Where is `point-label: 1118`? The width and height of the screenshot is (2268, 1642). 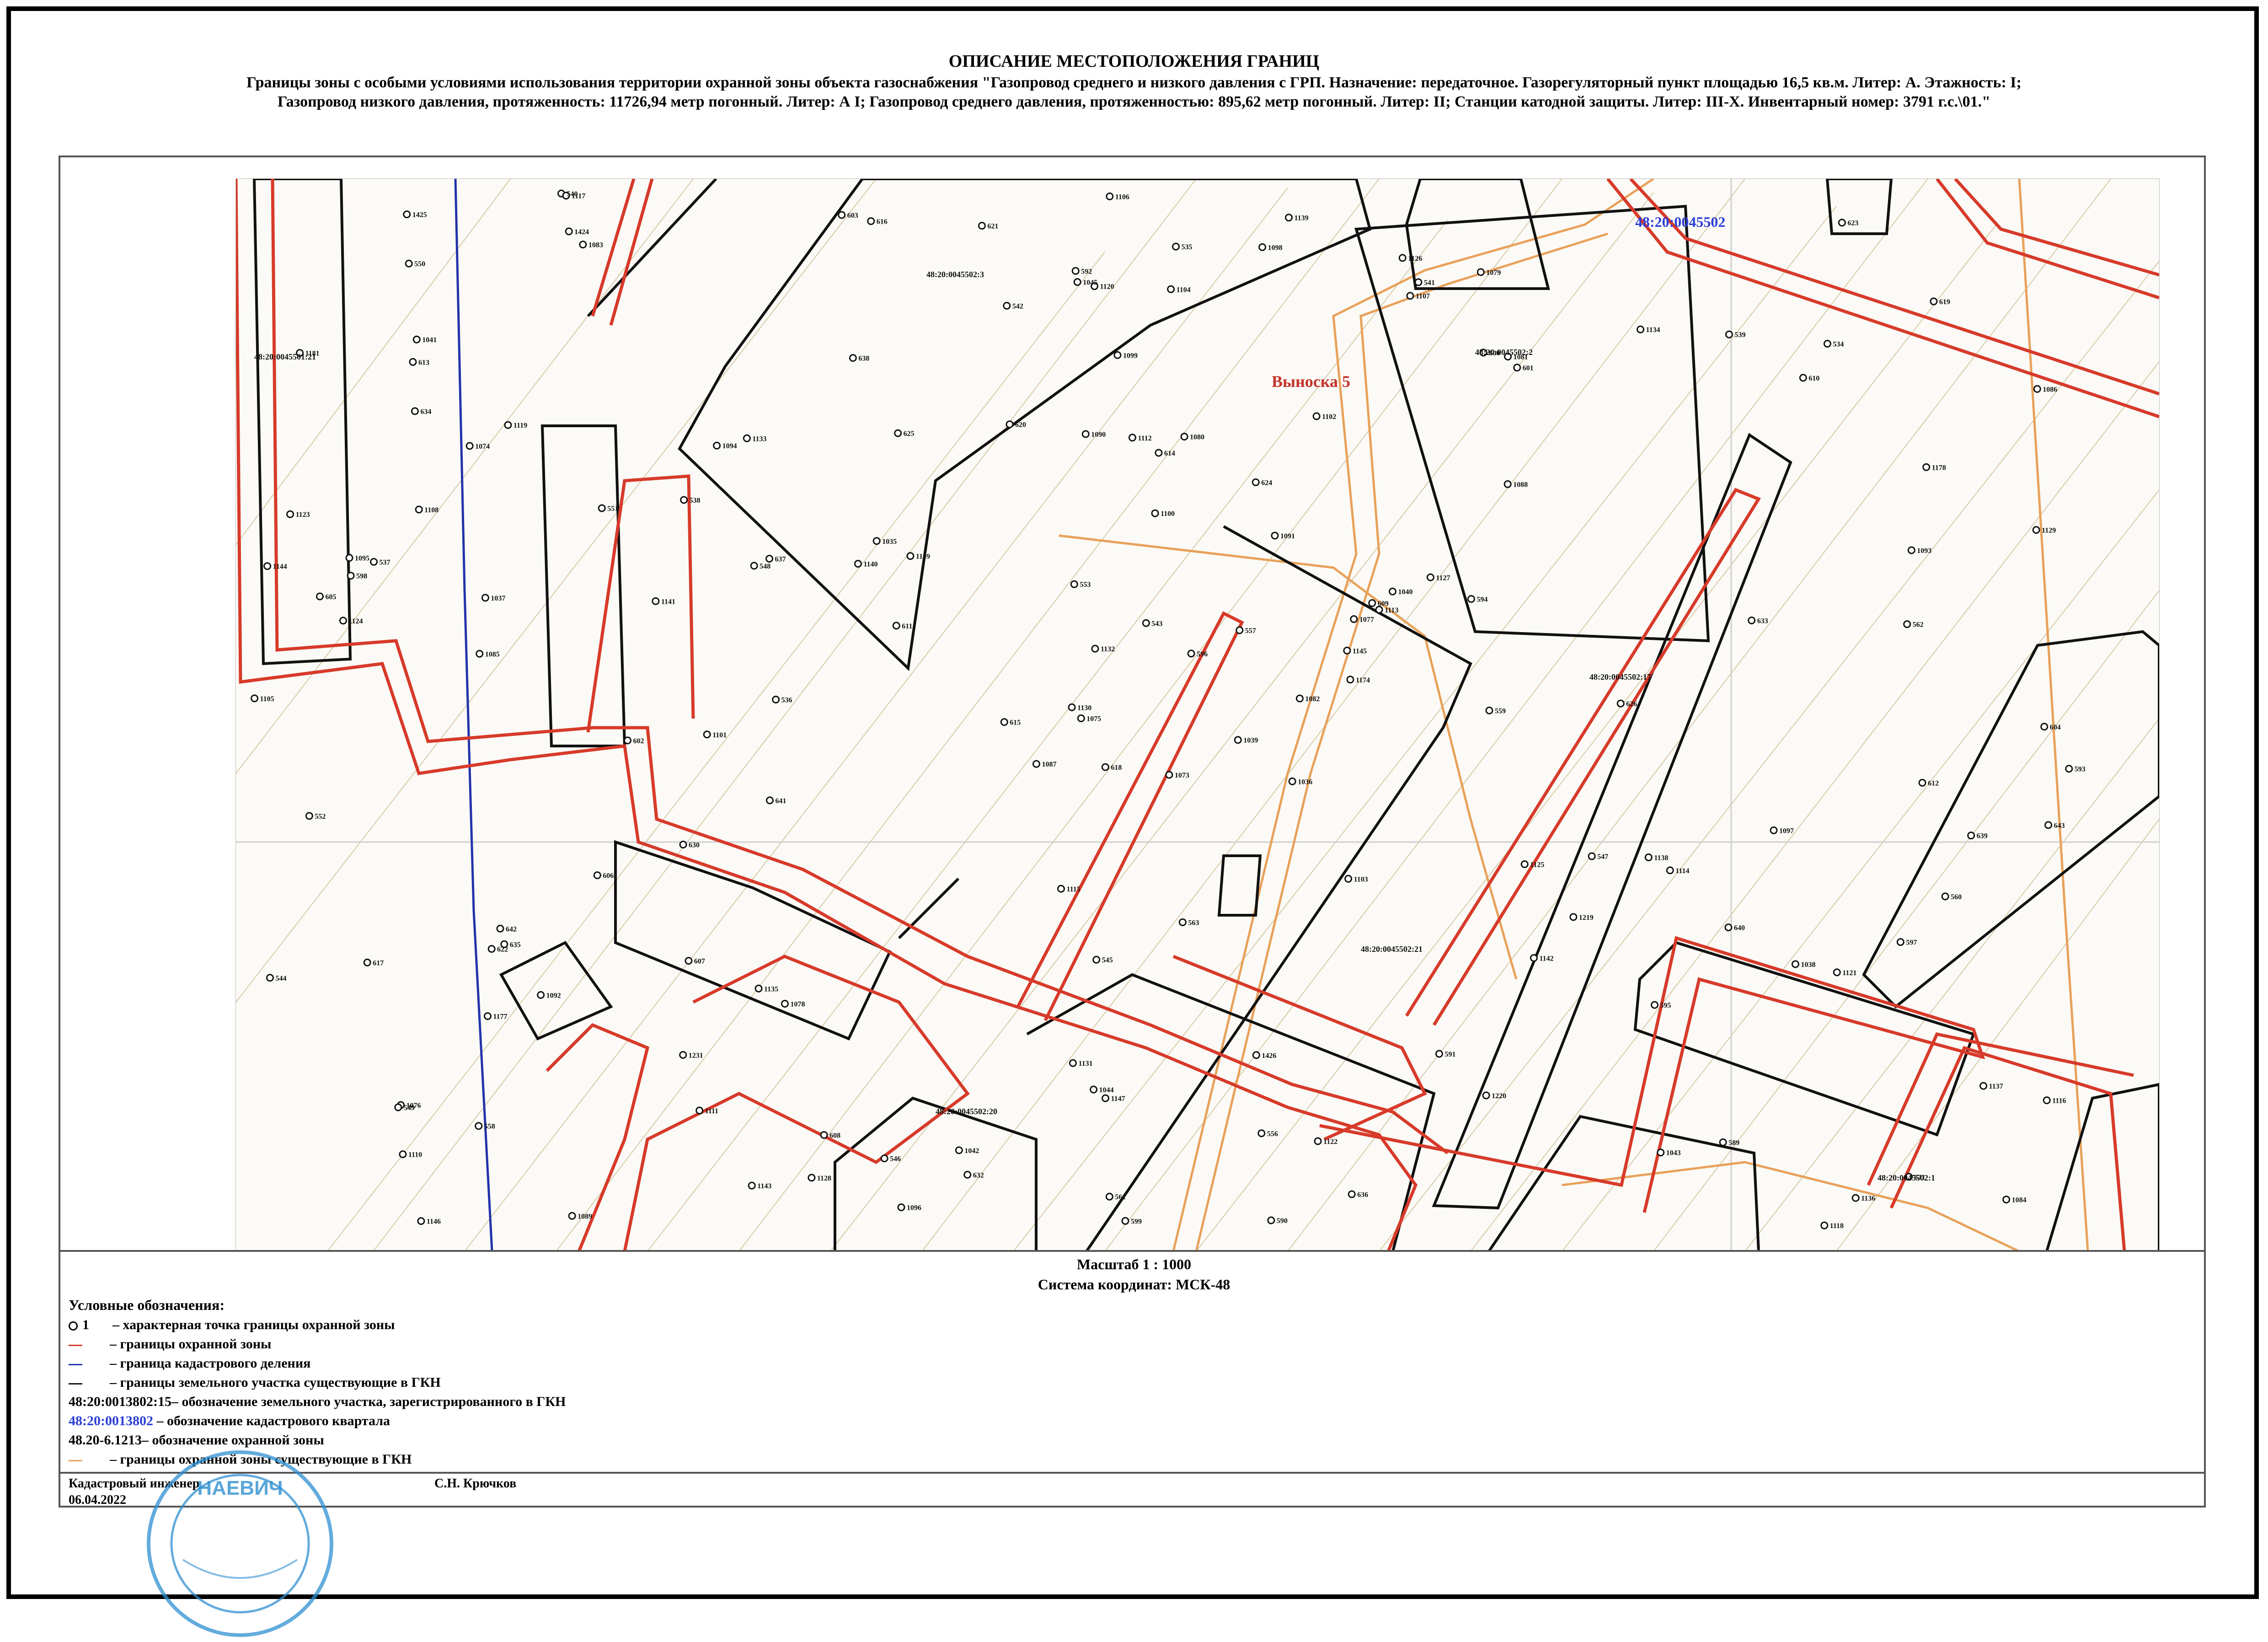
point-label: 1118 is located at coordinates (1837, 1226).